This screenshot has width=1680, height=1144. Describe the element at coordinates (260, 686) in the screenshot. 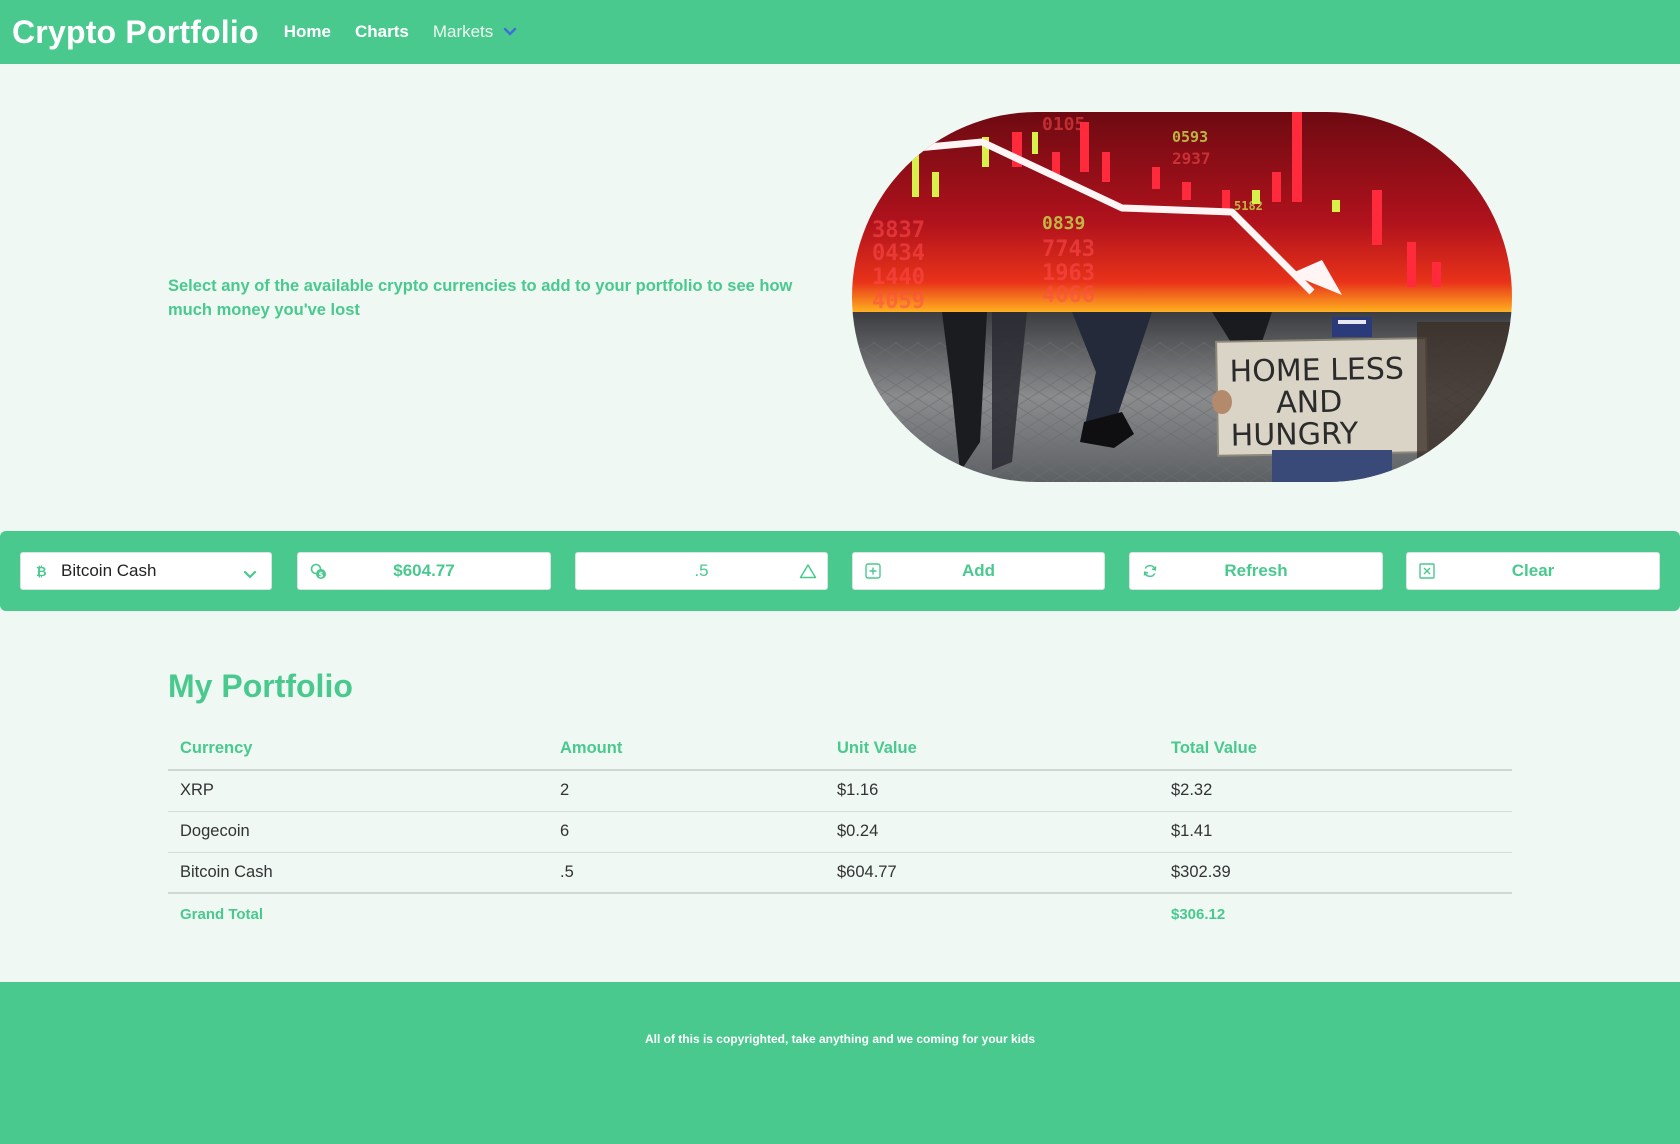

I see `portfolio-title: My Portfolio` at that location.